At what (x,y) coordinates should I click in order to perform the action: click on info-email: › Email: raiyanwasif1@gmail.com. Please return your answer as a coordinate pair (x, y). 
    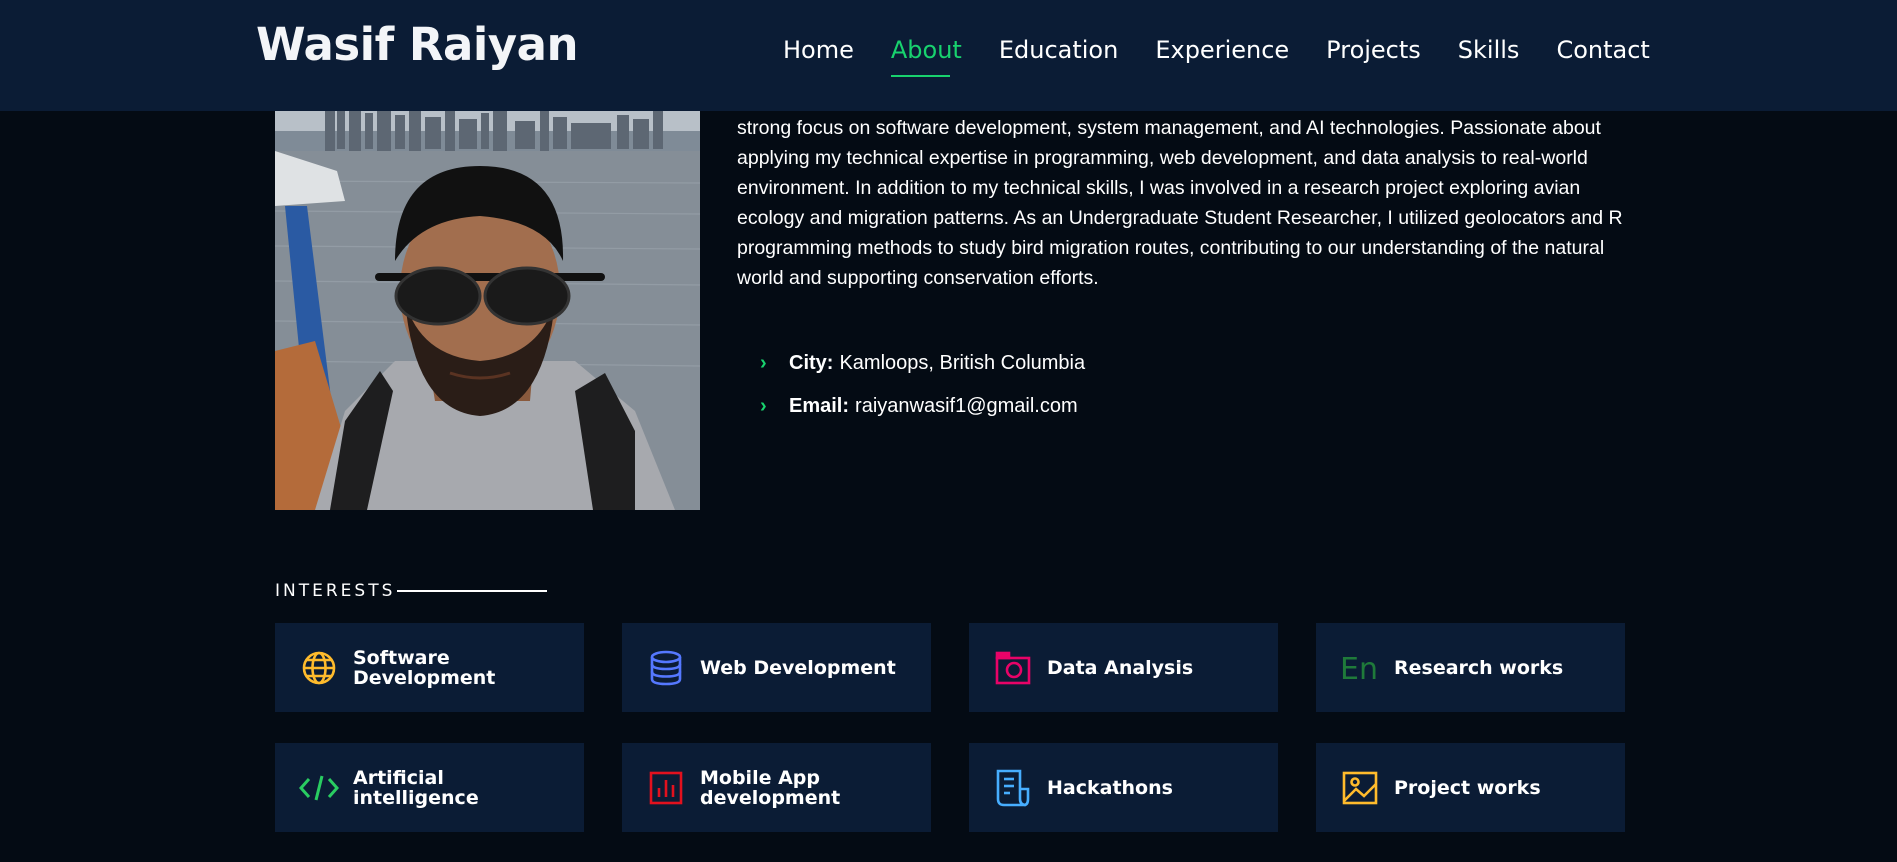
    Looking at the image, I should click on (922, 406).